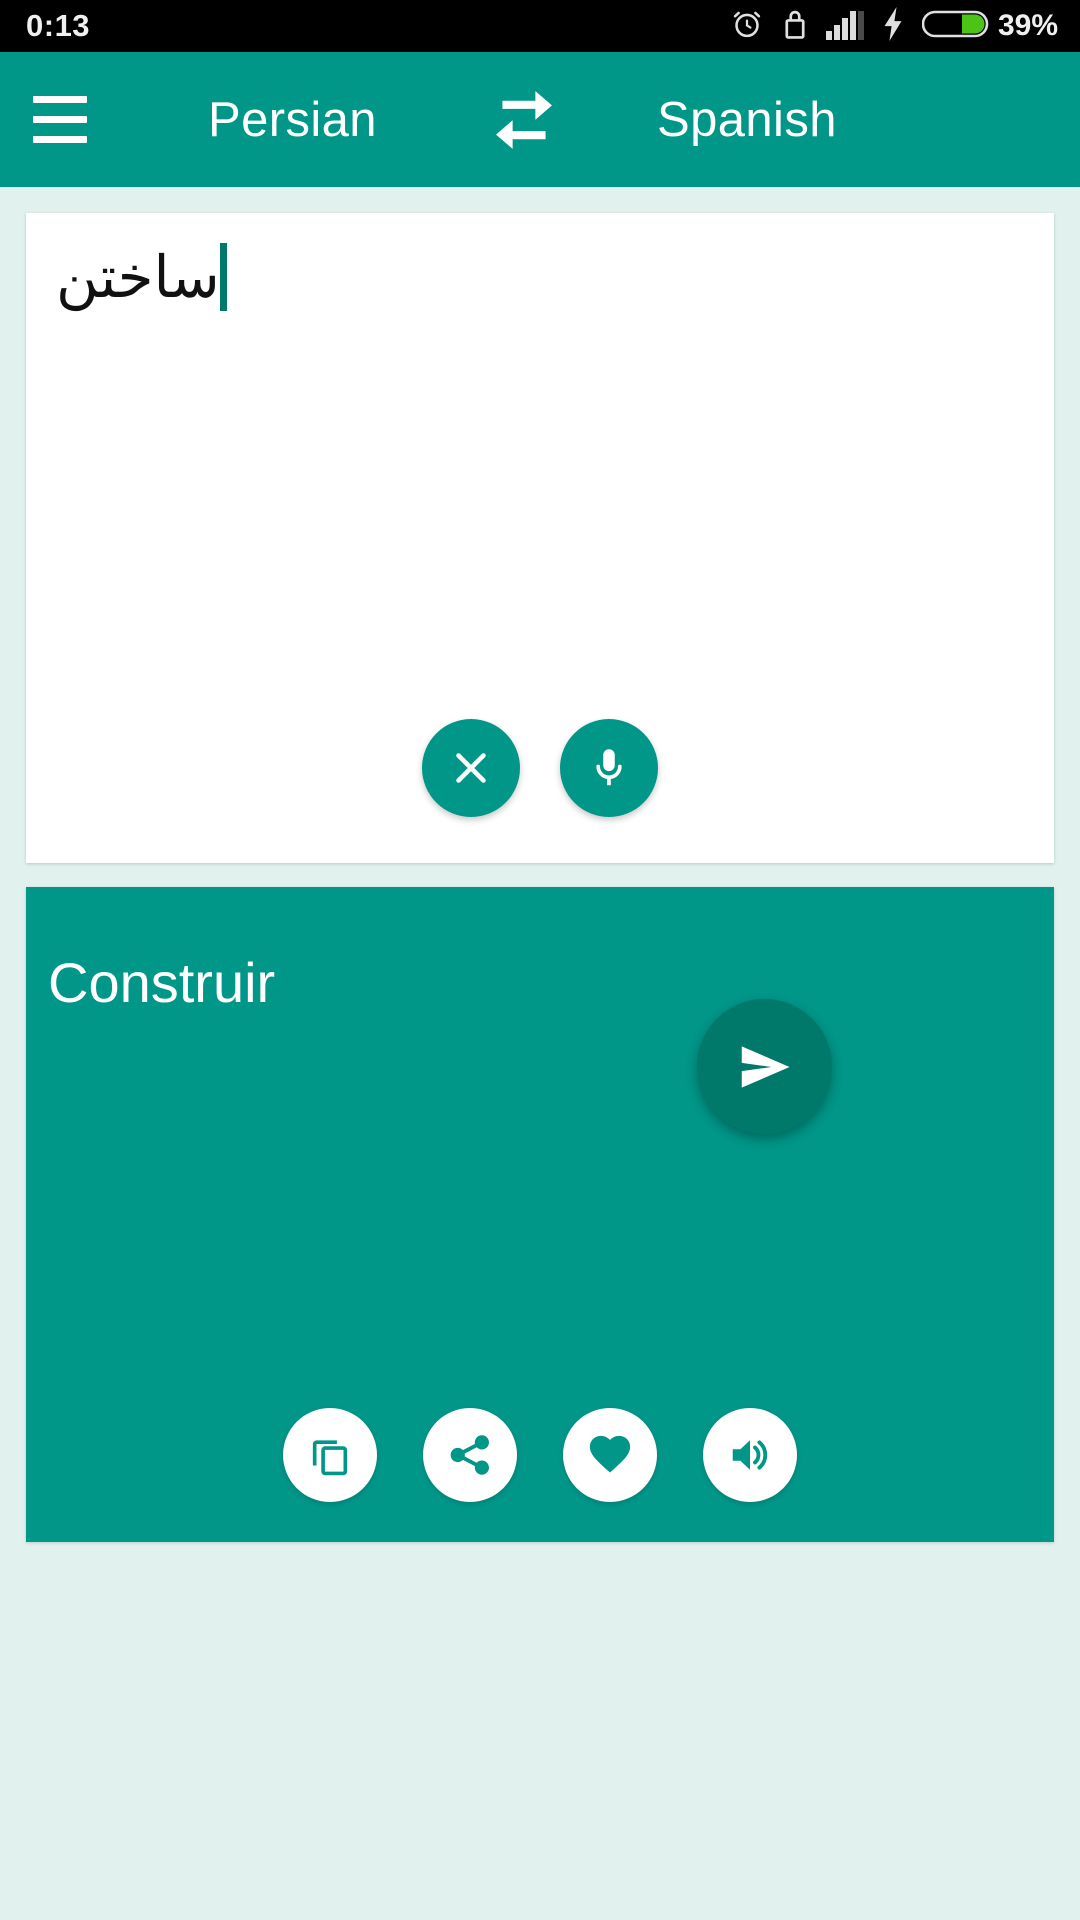 This screenshot has height=1920, width=1080. What do you see at coordinates (609, 768) in the screenshot?
I see `voice-input-button` at bounding box center [609, 768].